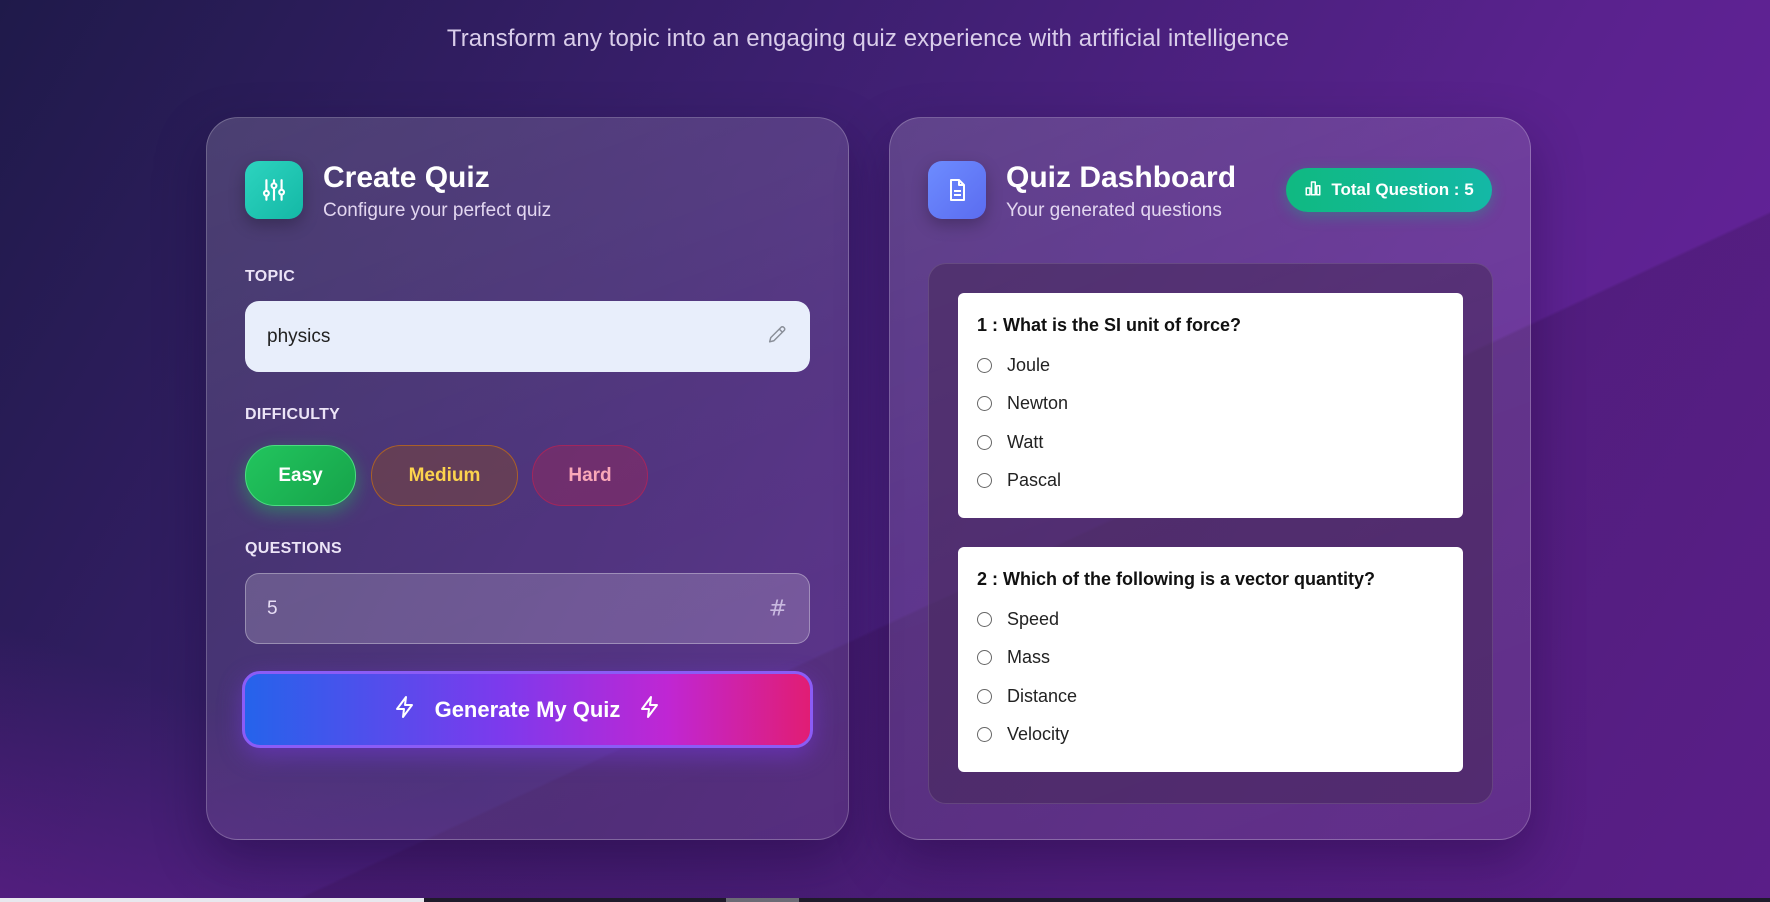  I want to click on topic-input, so click(527, 336).